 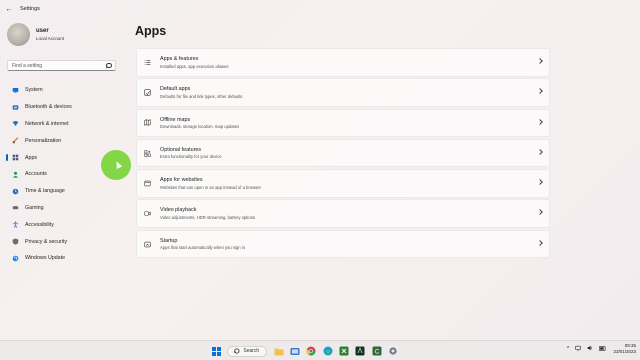 I want to click on gear-icon, so click(x=393, y=351).